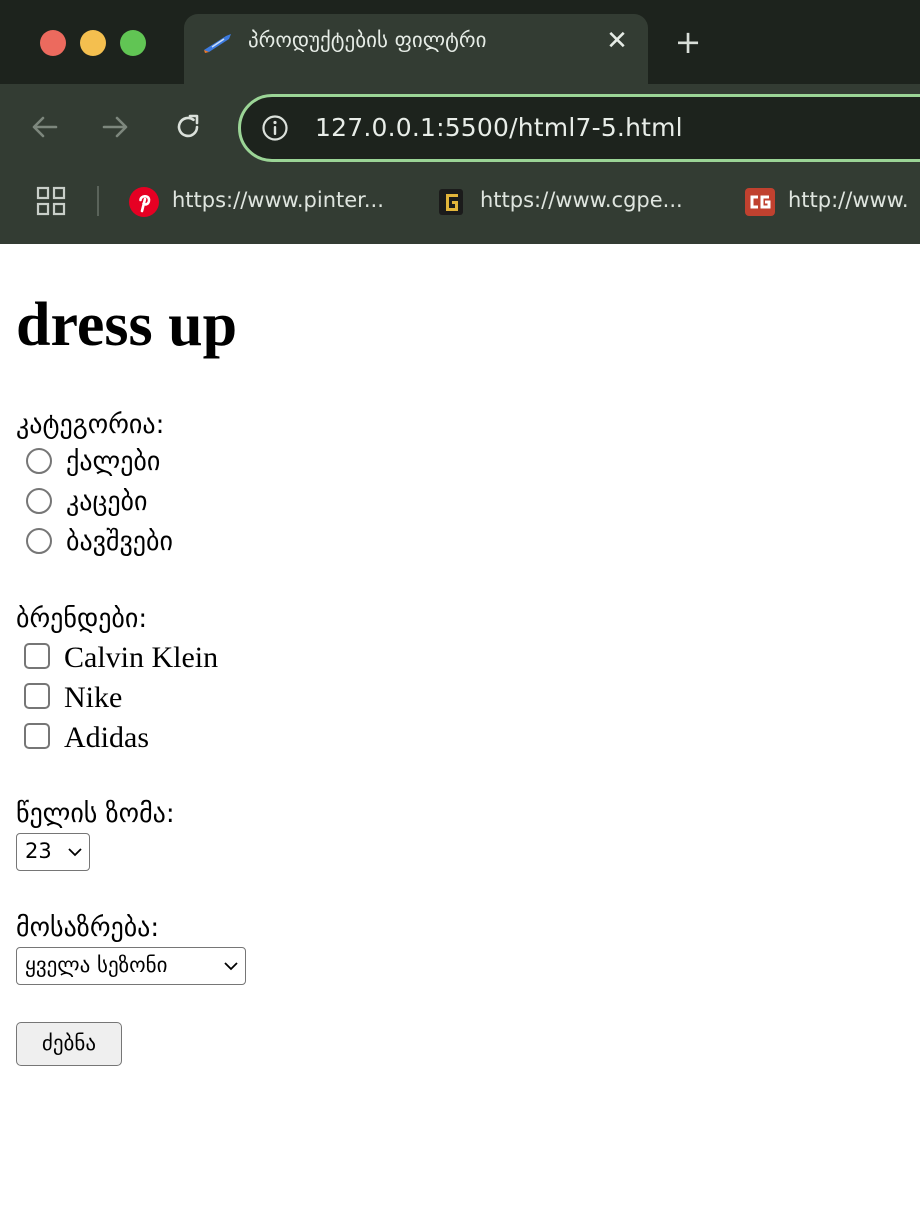 This screenshot has height=1212, width=920. I want to click on apps-grid-icon, so click(51, 201).